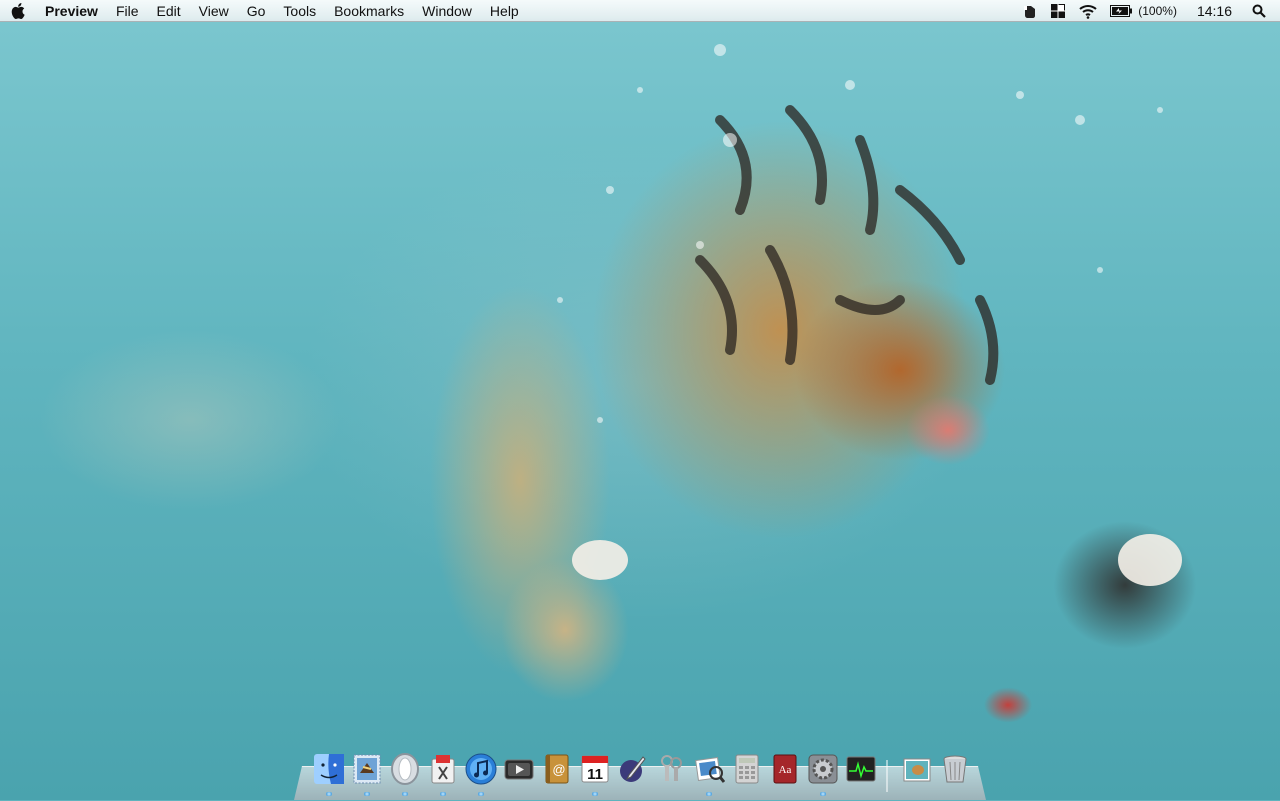 This screenshot has height=801, width=1280. I want to click on opera-running-indicator, so click(405, 794).